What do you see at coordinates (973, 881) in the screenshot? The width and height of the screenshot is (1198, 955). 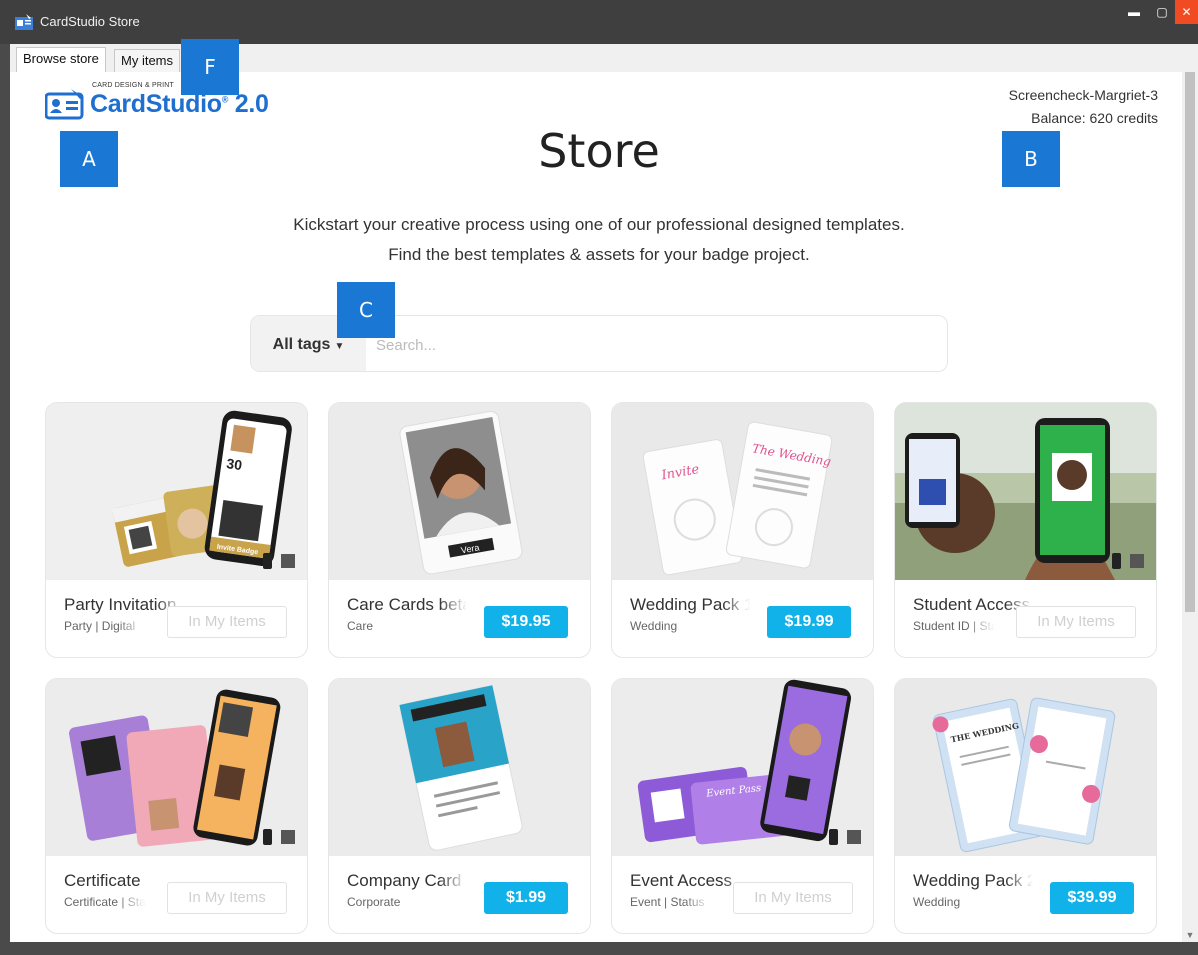 I see `card-title: Wedding Pack 2` at bounding box center [973, 881].